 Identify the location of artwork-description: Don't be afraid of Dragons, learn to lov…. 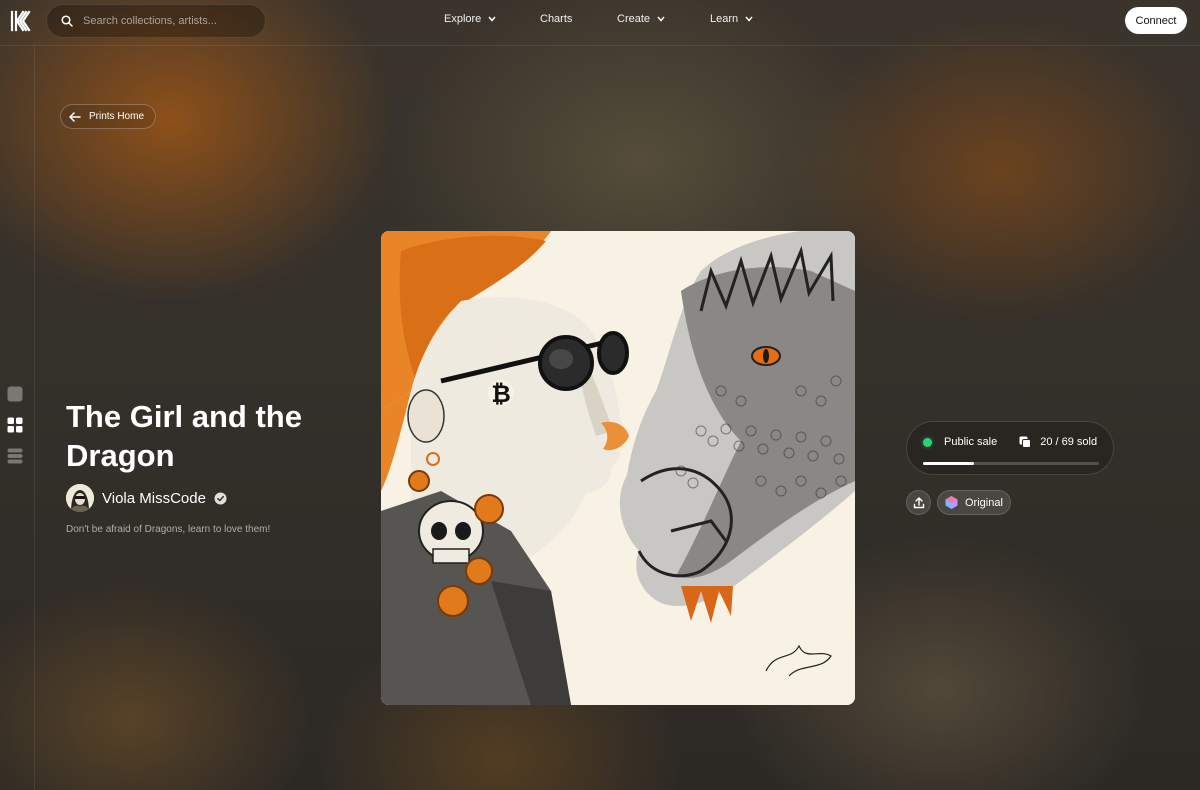
(168, 529).